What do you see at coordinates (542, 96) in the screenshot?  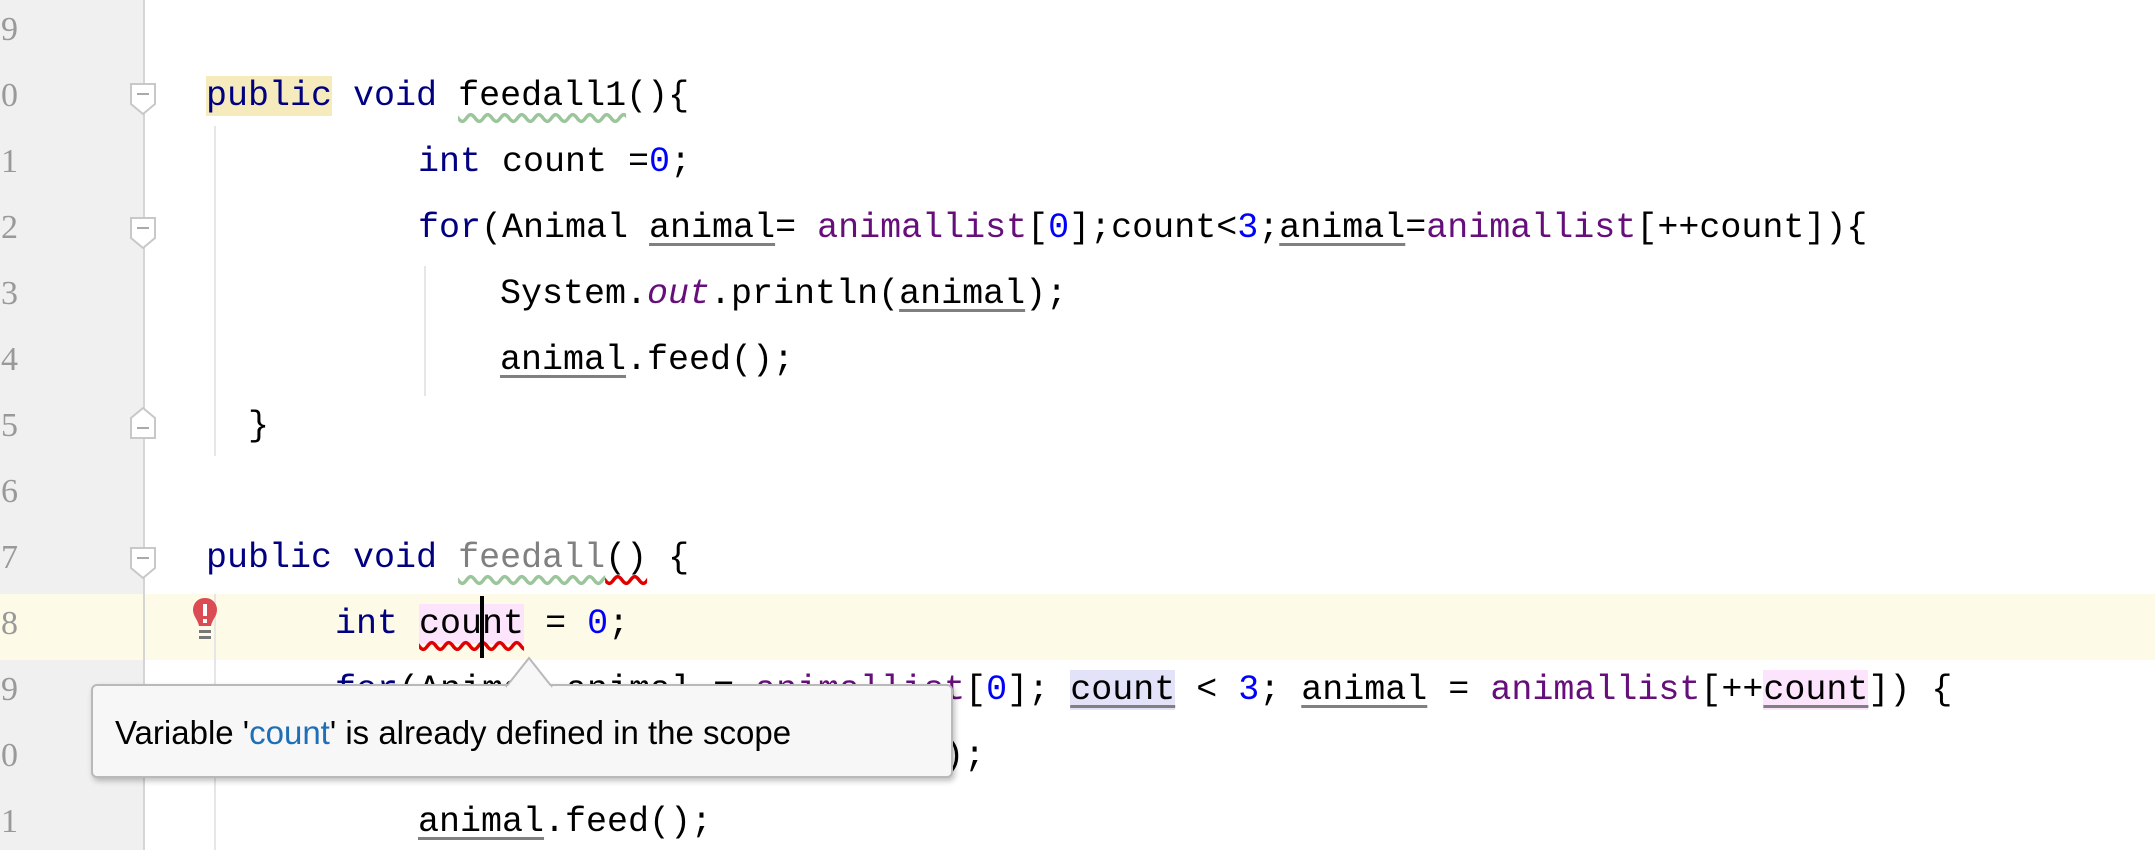 I see `code-token: feedall1` at bounding box center [542, 96].